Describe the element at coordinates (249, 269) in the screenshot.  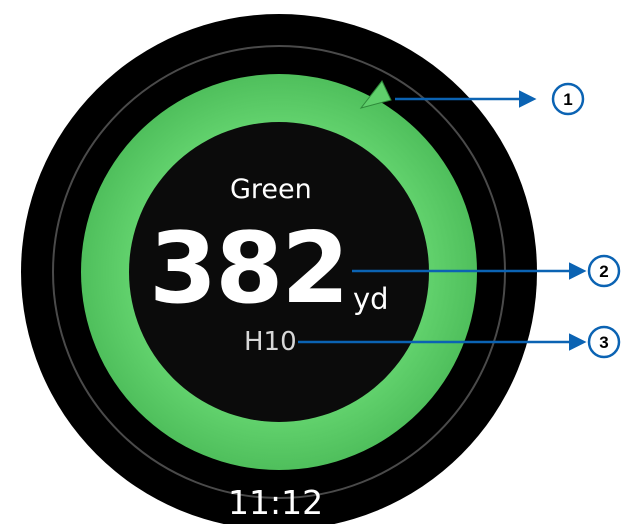
I see `distance-value: 382` at that location.